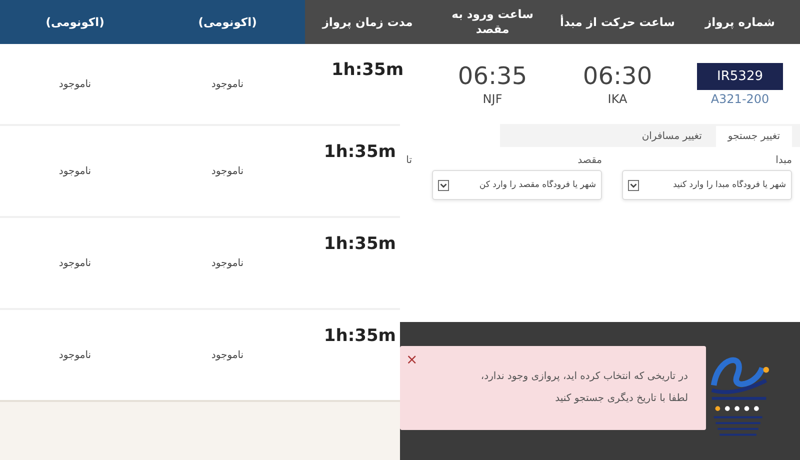 Image resolution: width=800 pixels, height=460 pixels. Describe the element at coordinates (589, 160) in the screenshot. I see `field-label: مقصد` at that location.